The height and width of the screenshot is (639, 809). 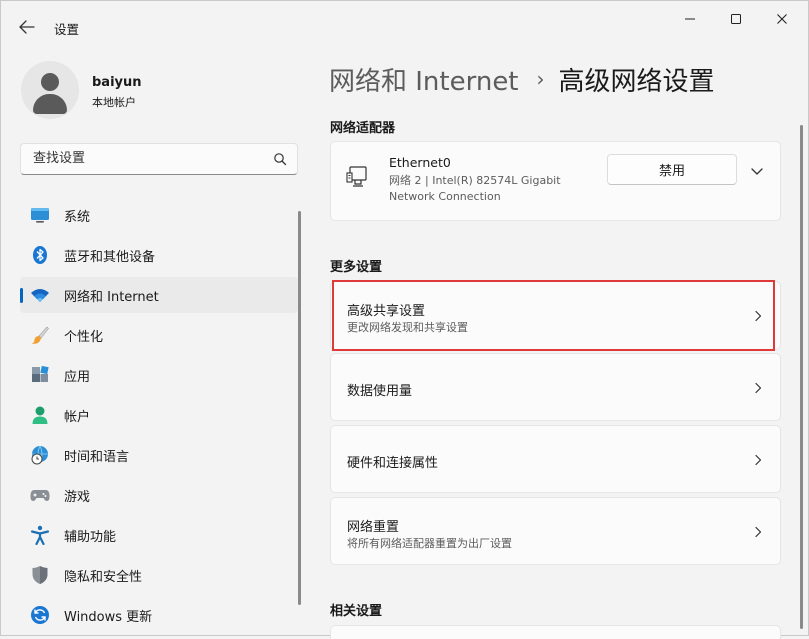 What do you see at coordinates (40, 375) in the screenshot?
I see `apps-icon` at bounding box center [40, 375].